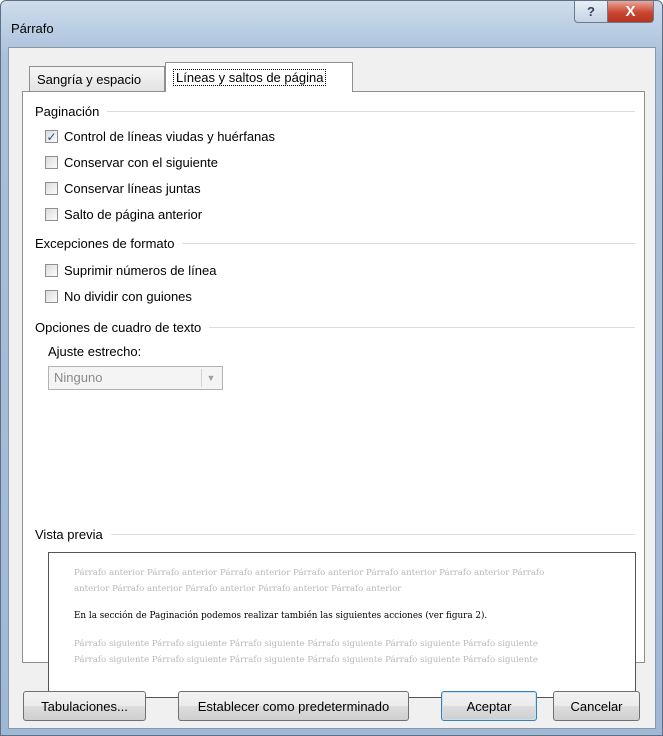  I want to click on tab-label: Líneas y saltos de página, so click(250, 77).